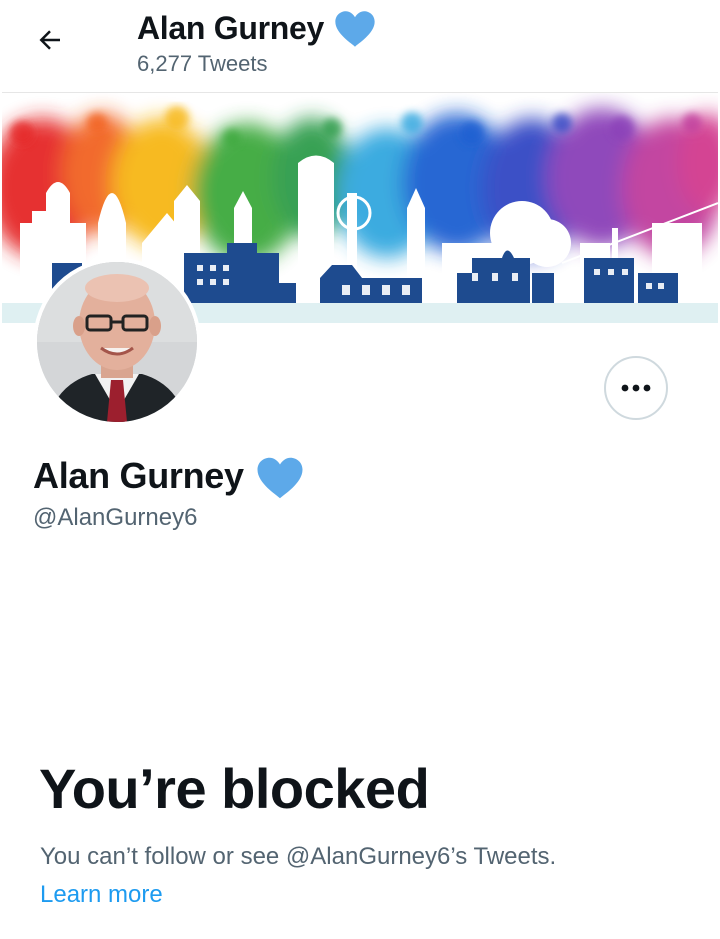  I want to click on profile-photo, so click(117, 342).